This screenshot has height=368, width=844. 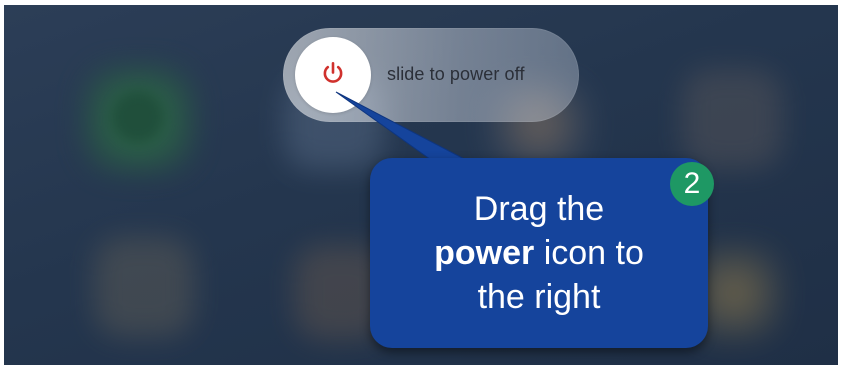 I want to click on callout-bold-word: power, so click(x=484, y=253).